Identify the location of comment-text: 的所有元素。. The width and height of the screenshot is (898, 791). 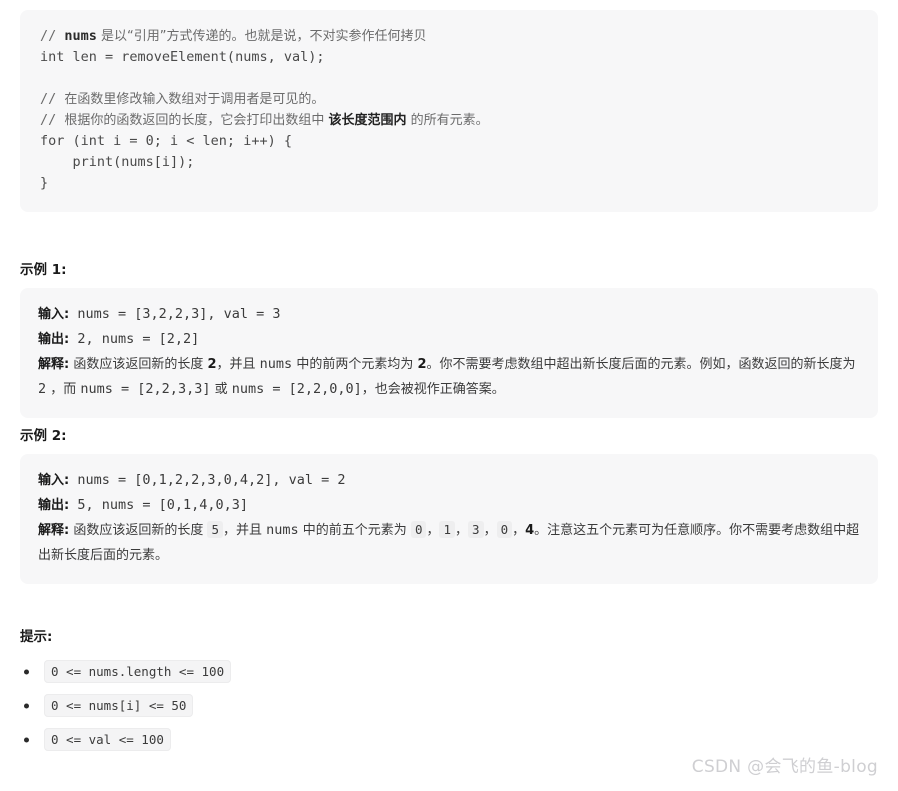
(447, 120).